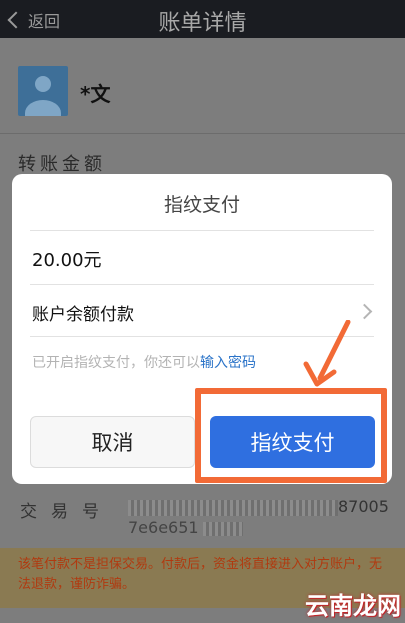 This screenshot has height=623, width=405. What do you see at coordinates (363, 506) in the screenshot?
I see `txn-value-tail: 87005` at bounding box center [363, 506].